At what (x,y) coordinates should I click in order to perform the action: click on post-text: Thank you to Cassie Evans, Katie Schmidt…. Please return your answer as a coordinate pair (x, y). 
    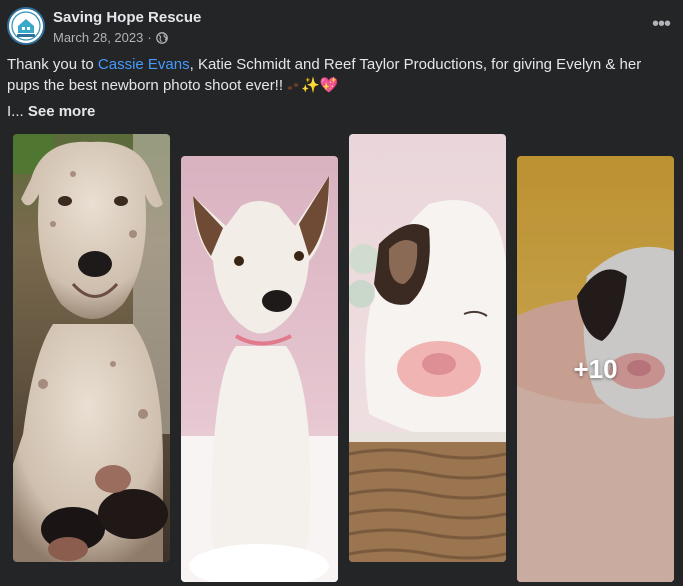
    Looking at the image, I should click on (342, 75).